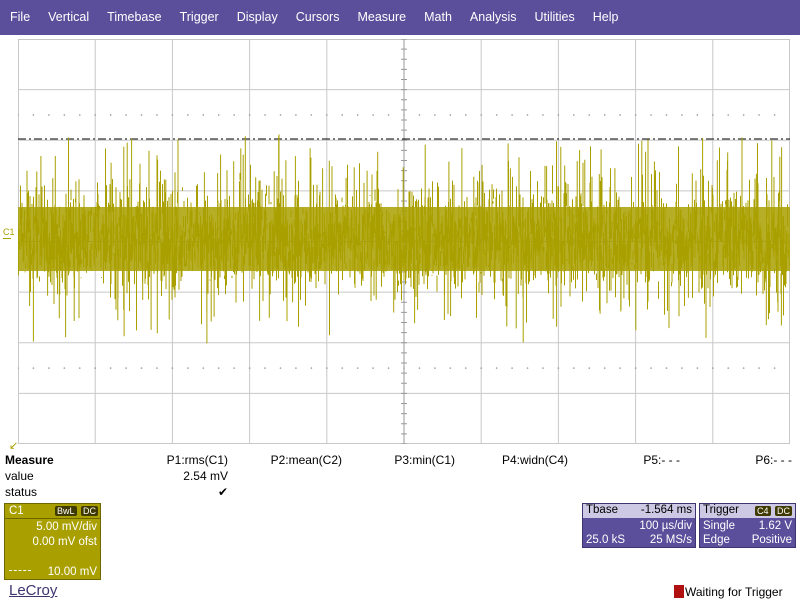  What do you see at coordinates (381, 17) in the screenshot?
I see `menu-measure: Measure` at bounding box center [381, 17].